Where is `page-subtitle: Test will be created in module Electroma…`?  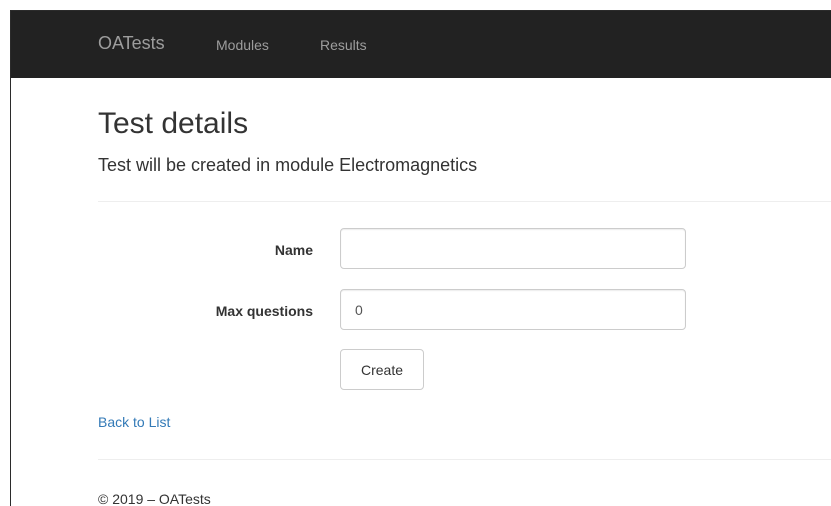 page-subtitle: Test will be created in module Electroma… is located at coordinates (288, 165).